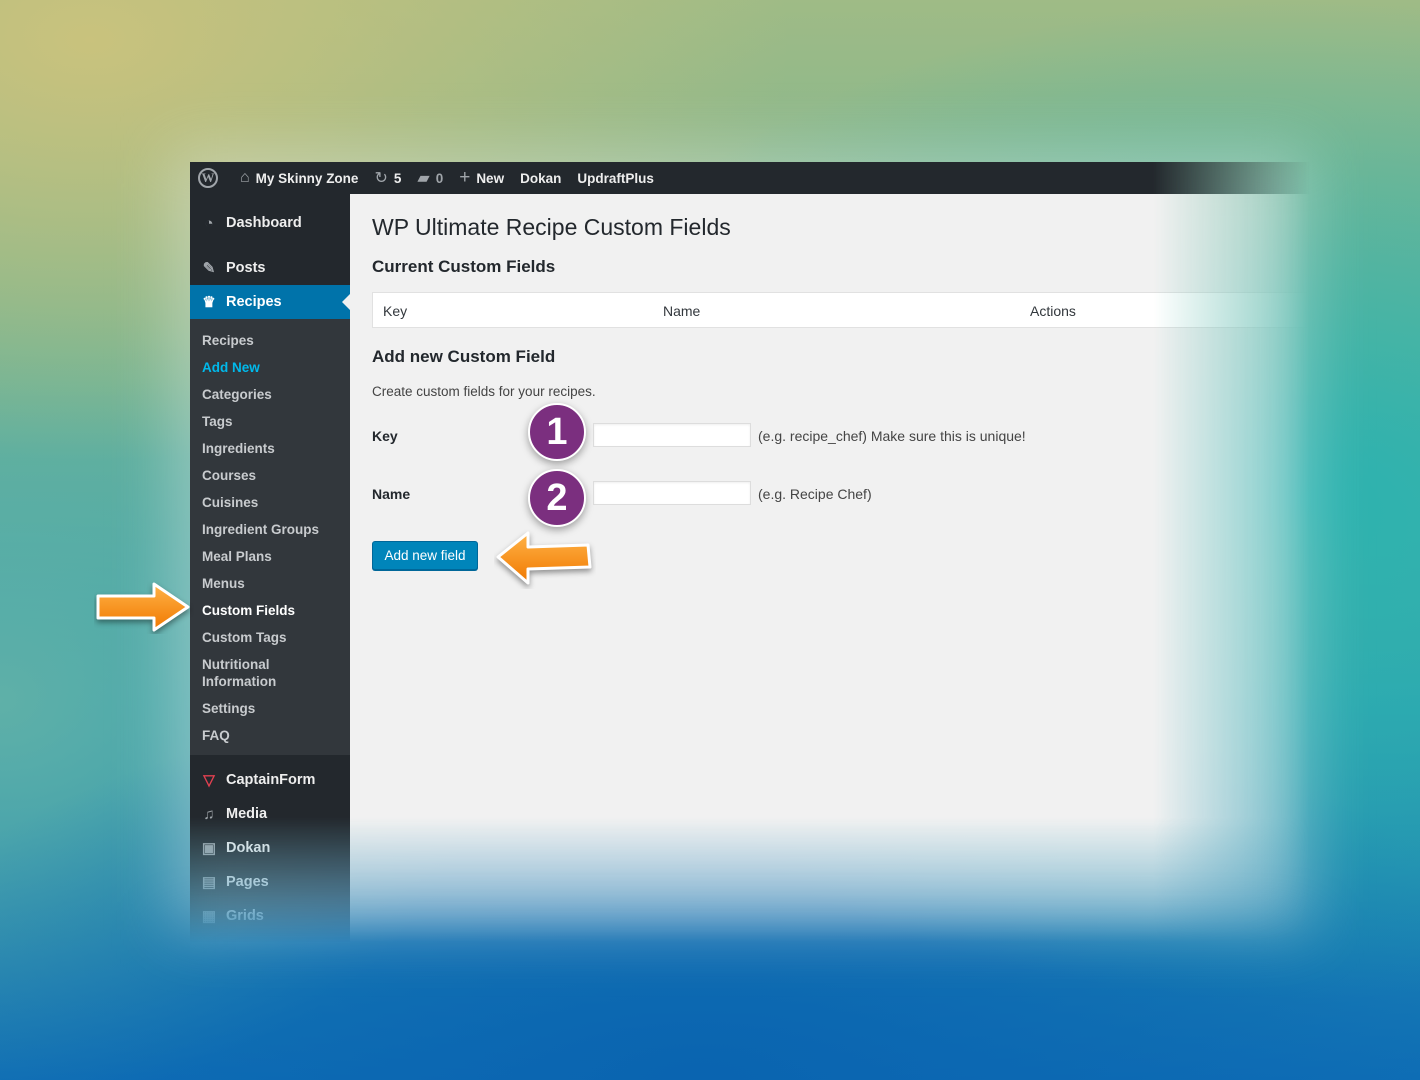 Image resolution: width=1420 pixels, height=1080 pixels. Describe the element at coordinates (209, 814) in the screenshot. I see `media-icon: ♫` at that location.